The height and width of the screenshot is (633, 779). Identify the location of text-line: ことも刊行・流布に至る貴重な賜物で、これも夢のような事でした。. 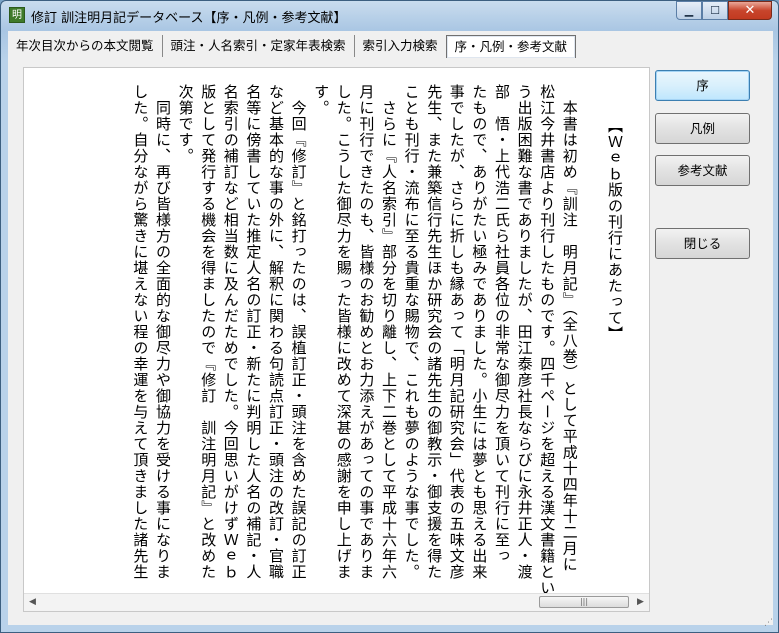
(411, 332).